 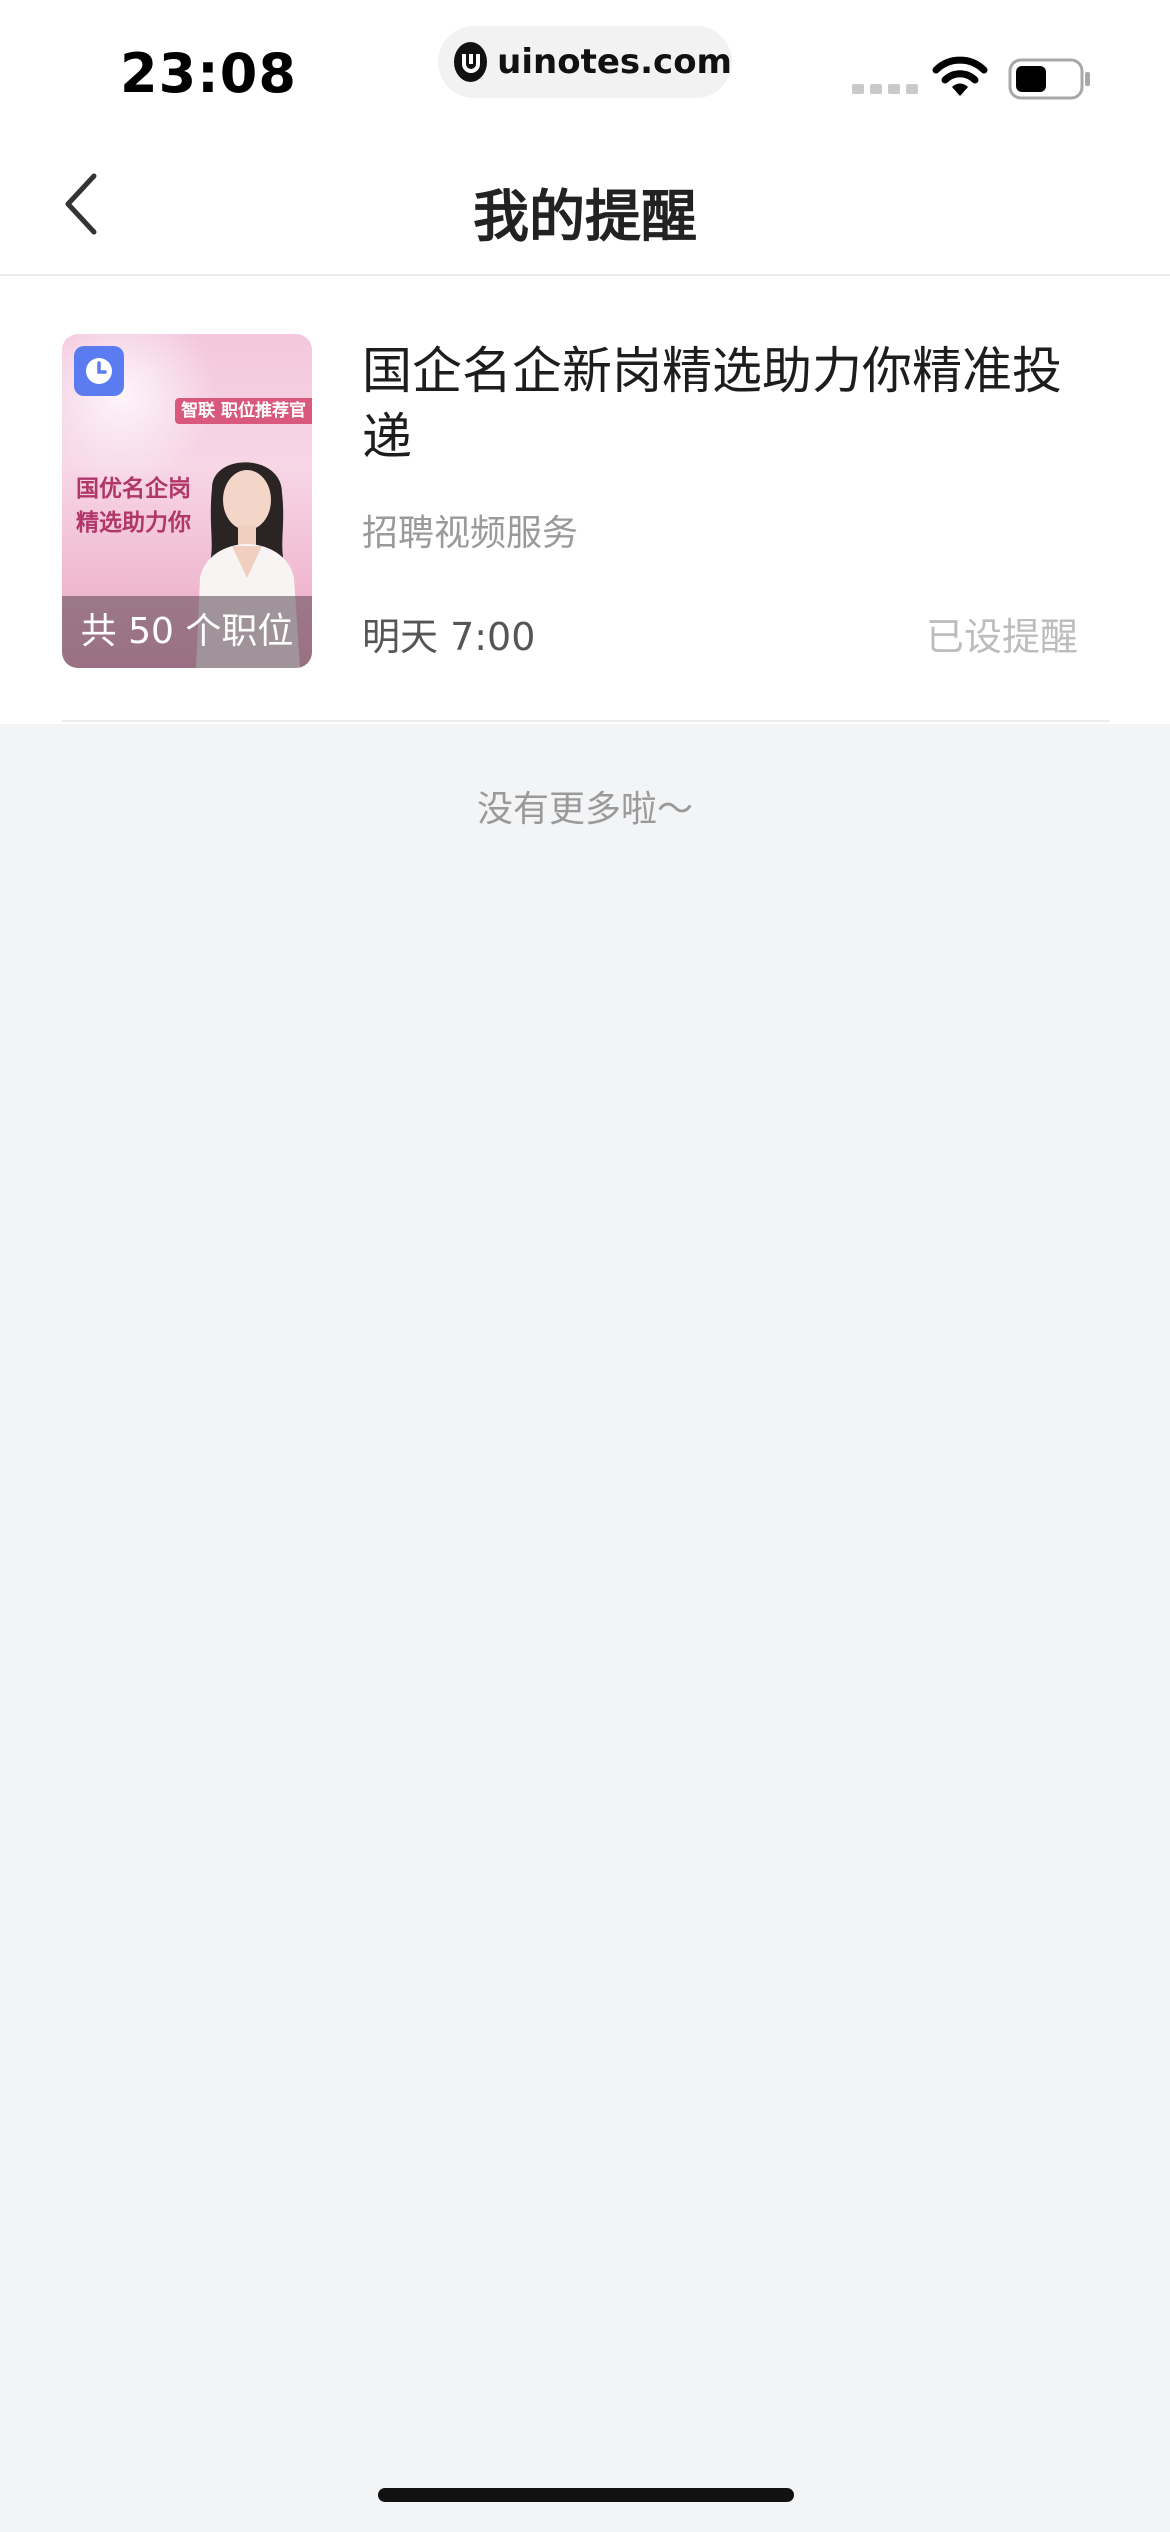 I want to click on reminder-status-button: 已设提醒, so click(x=1002, y=633).